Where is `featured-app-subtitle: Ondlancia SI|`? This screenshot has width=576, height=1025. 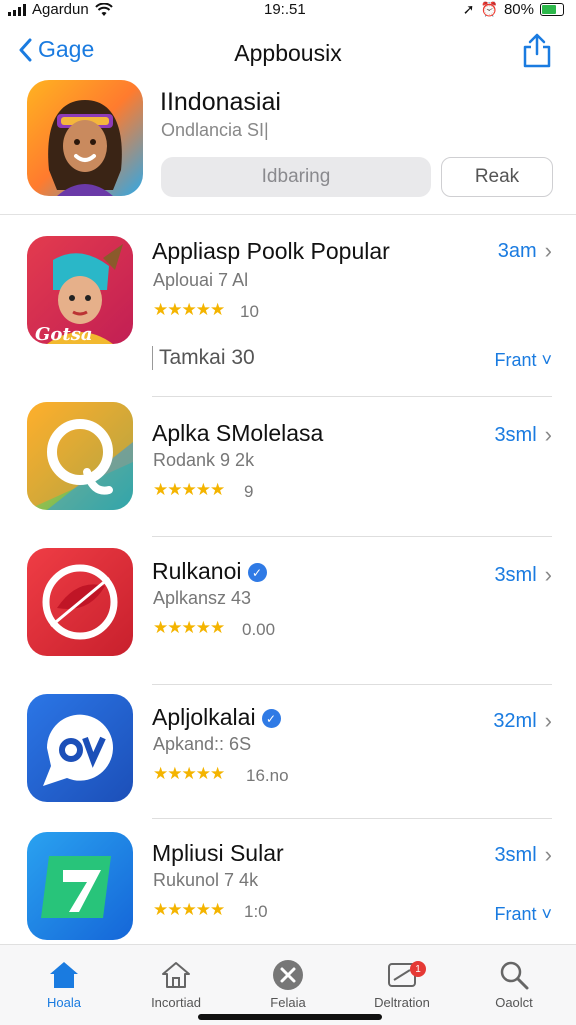 featured-app-subtitle: Ondlancia SI| is located at coordinates (215, 130).